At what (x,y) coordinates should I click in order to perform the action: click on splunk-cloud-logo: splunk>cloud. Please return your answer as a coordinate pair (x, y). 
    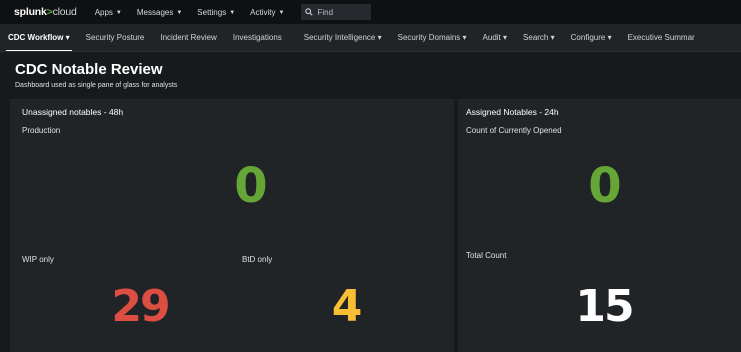
    Looking at the image, I should click on (45, 12).